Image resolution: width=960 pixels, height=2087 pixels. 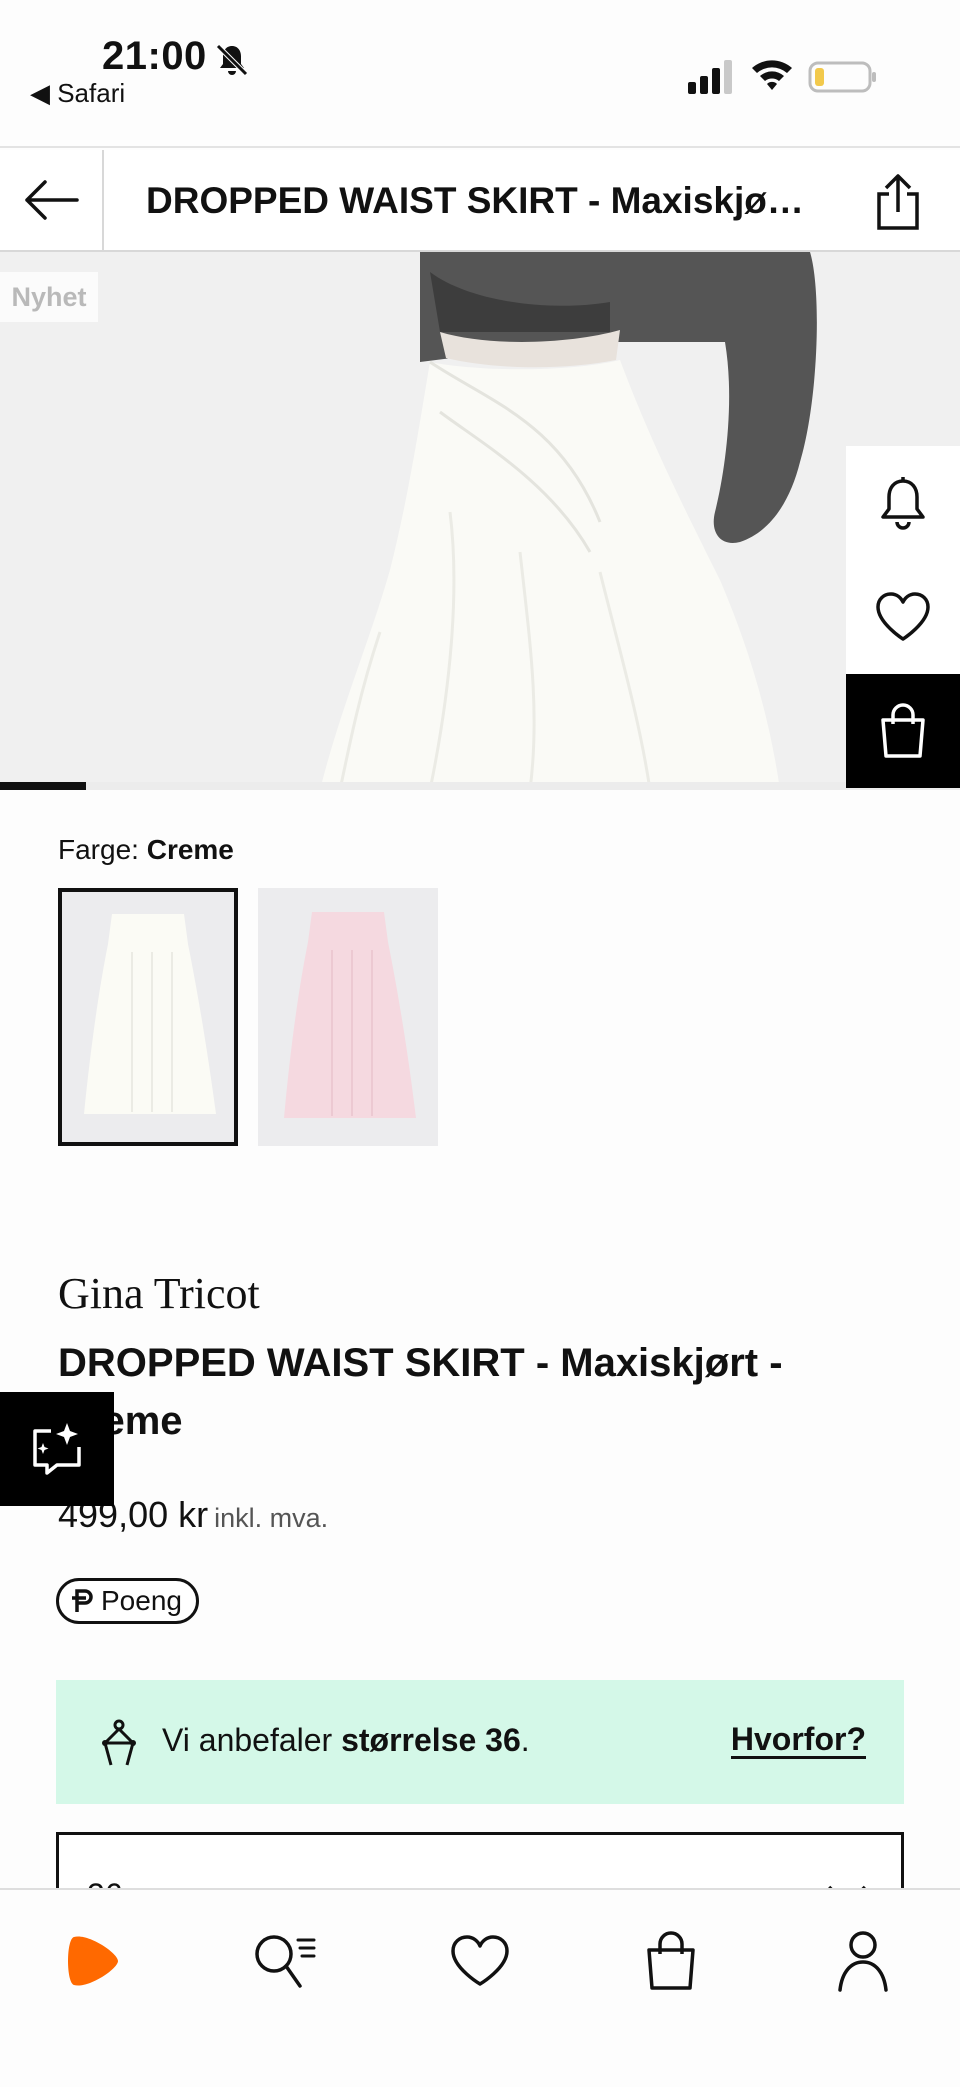 I want to click on recommendation-prefix: Vi anbefaler, so click(x=252, y=1740).